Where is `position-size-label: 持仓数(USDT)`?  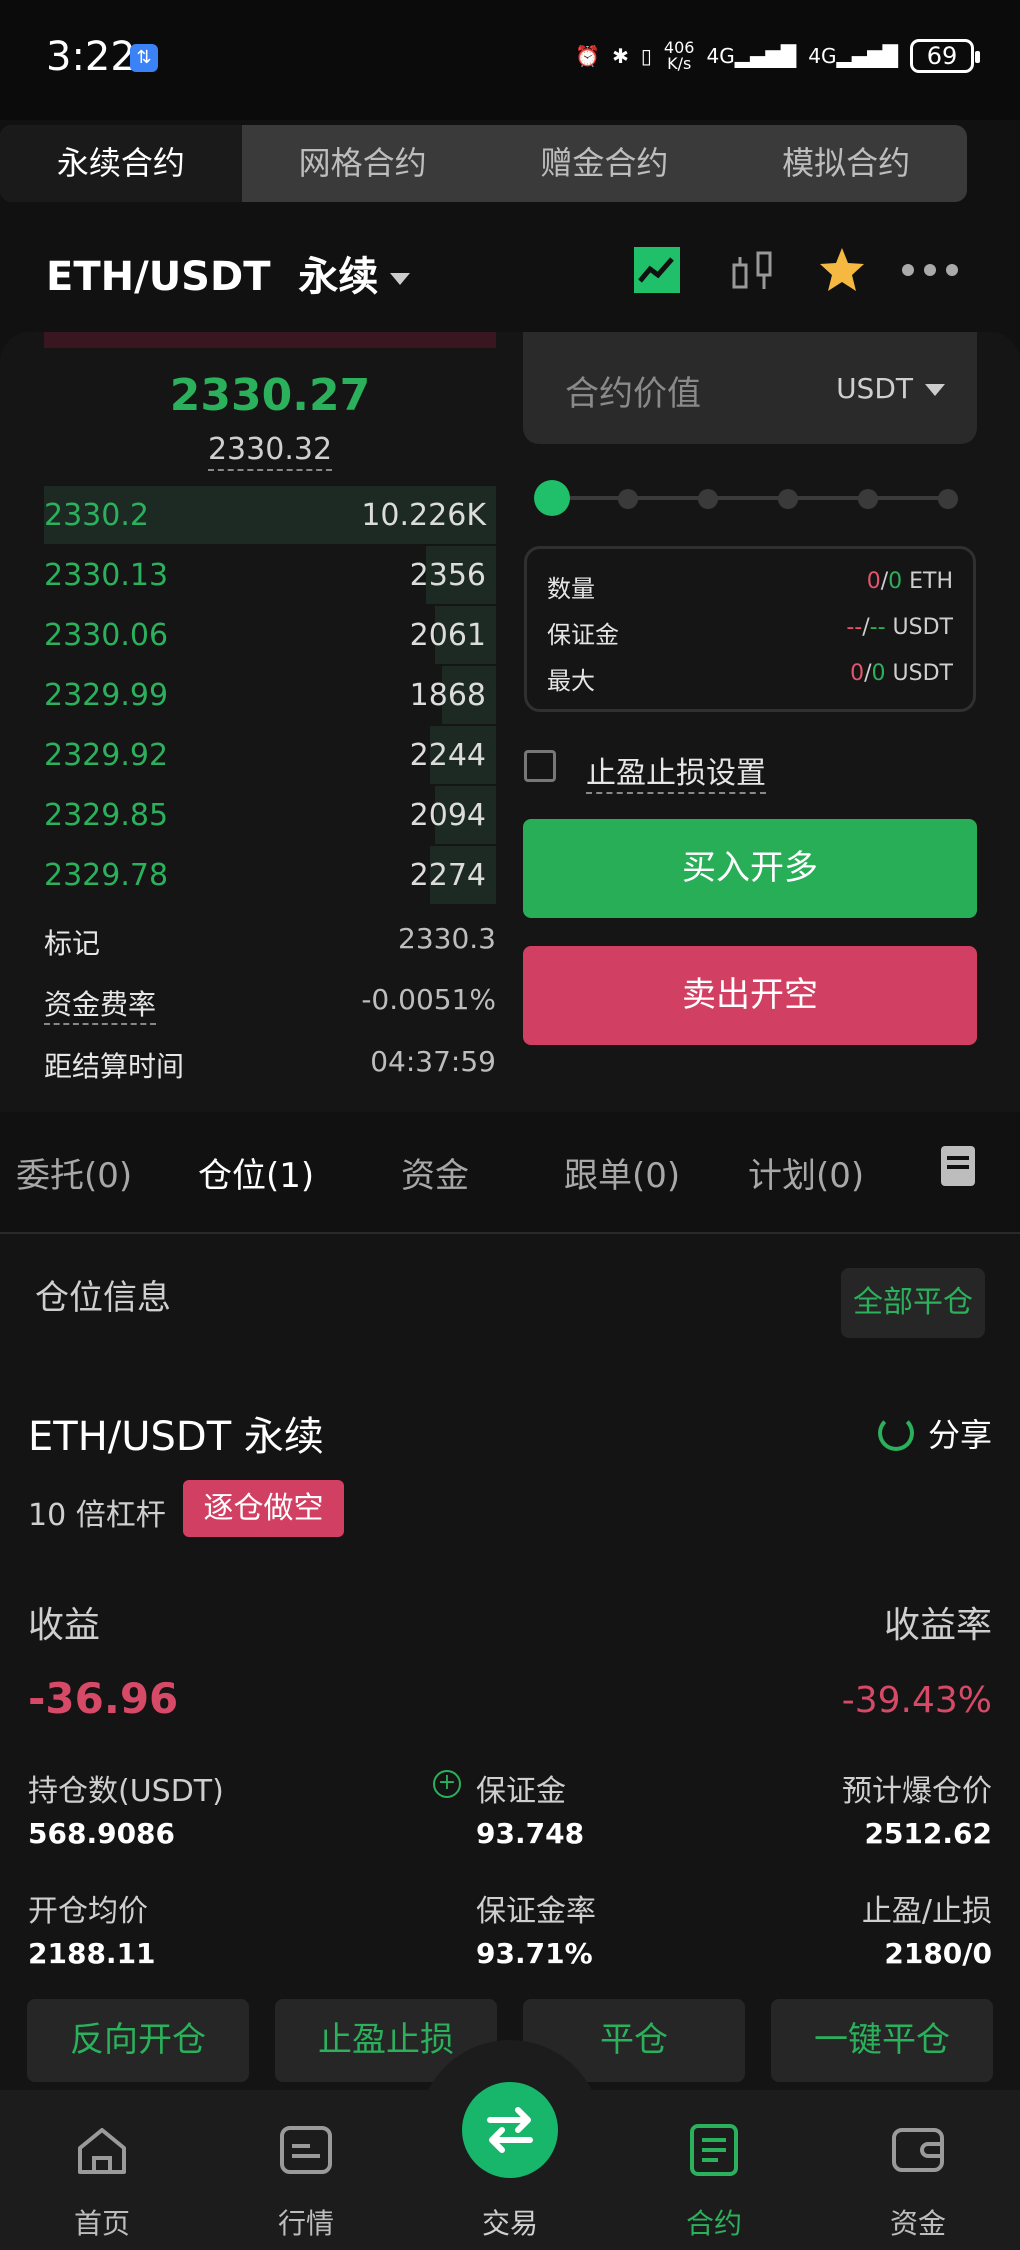
position-size-label: 持仓数(USDT) is located at coordinates (126, 1791).